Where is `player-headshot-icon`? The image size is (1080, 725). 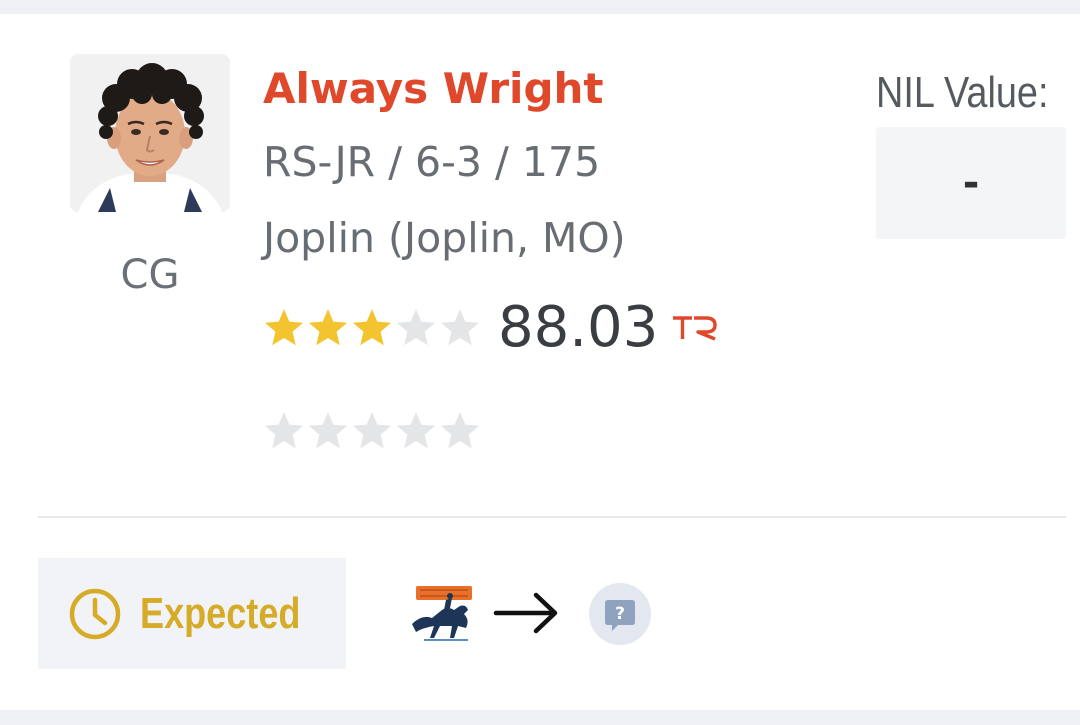
player-headshot-icon is located at coordinates (150, 133).